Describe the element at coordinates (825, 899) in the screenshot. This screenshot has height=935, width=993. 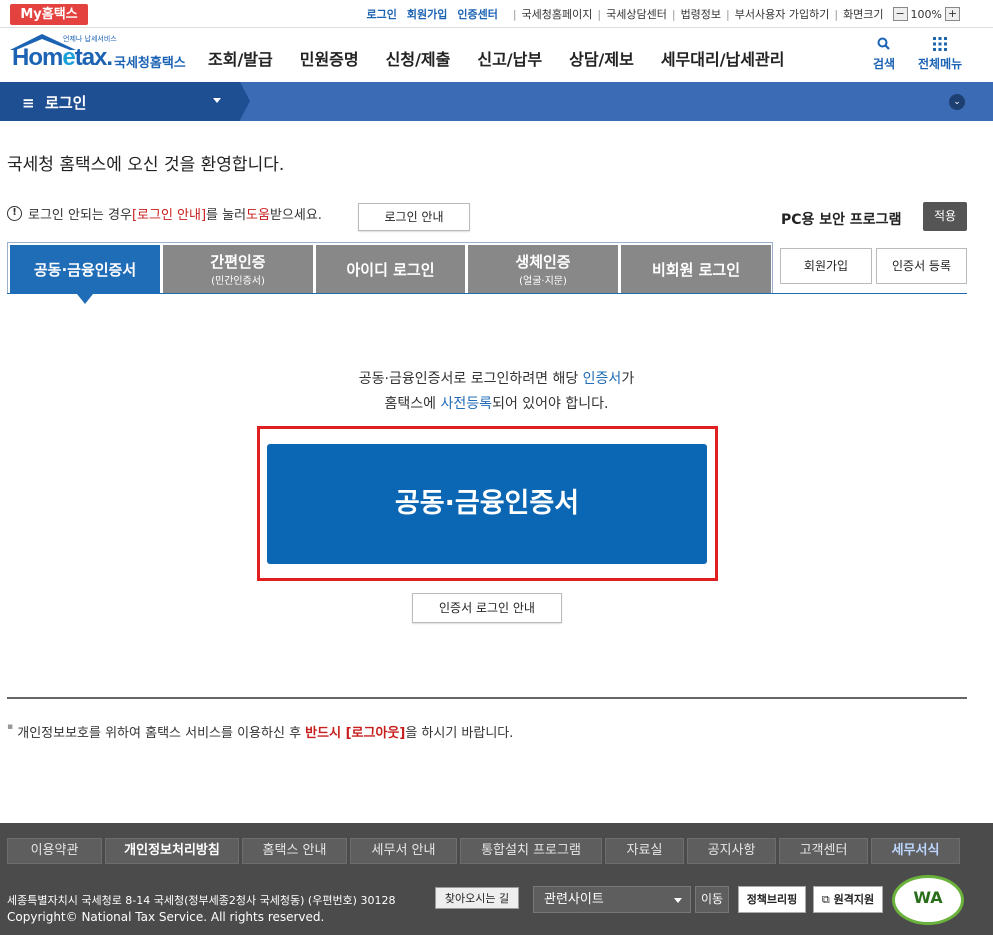
I see `remote-support-icon: ⧉` at that location.